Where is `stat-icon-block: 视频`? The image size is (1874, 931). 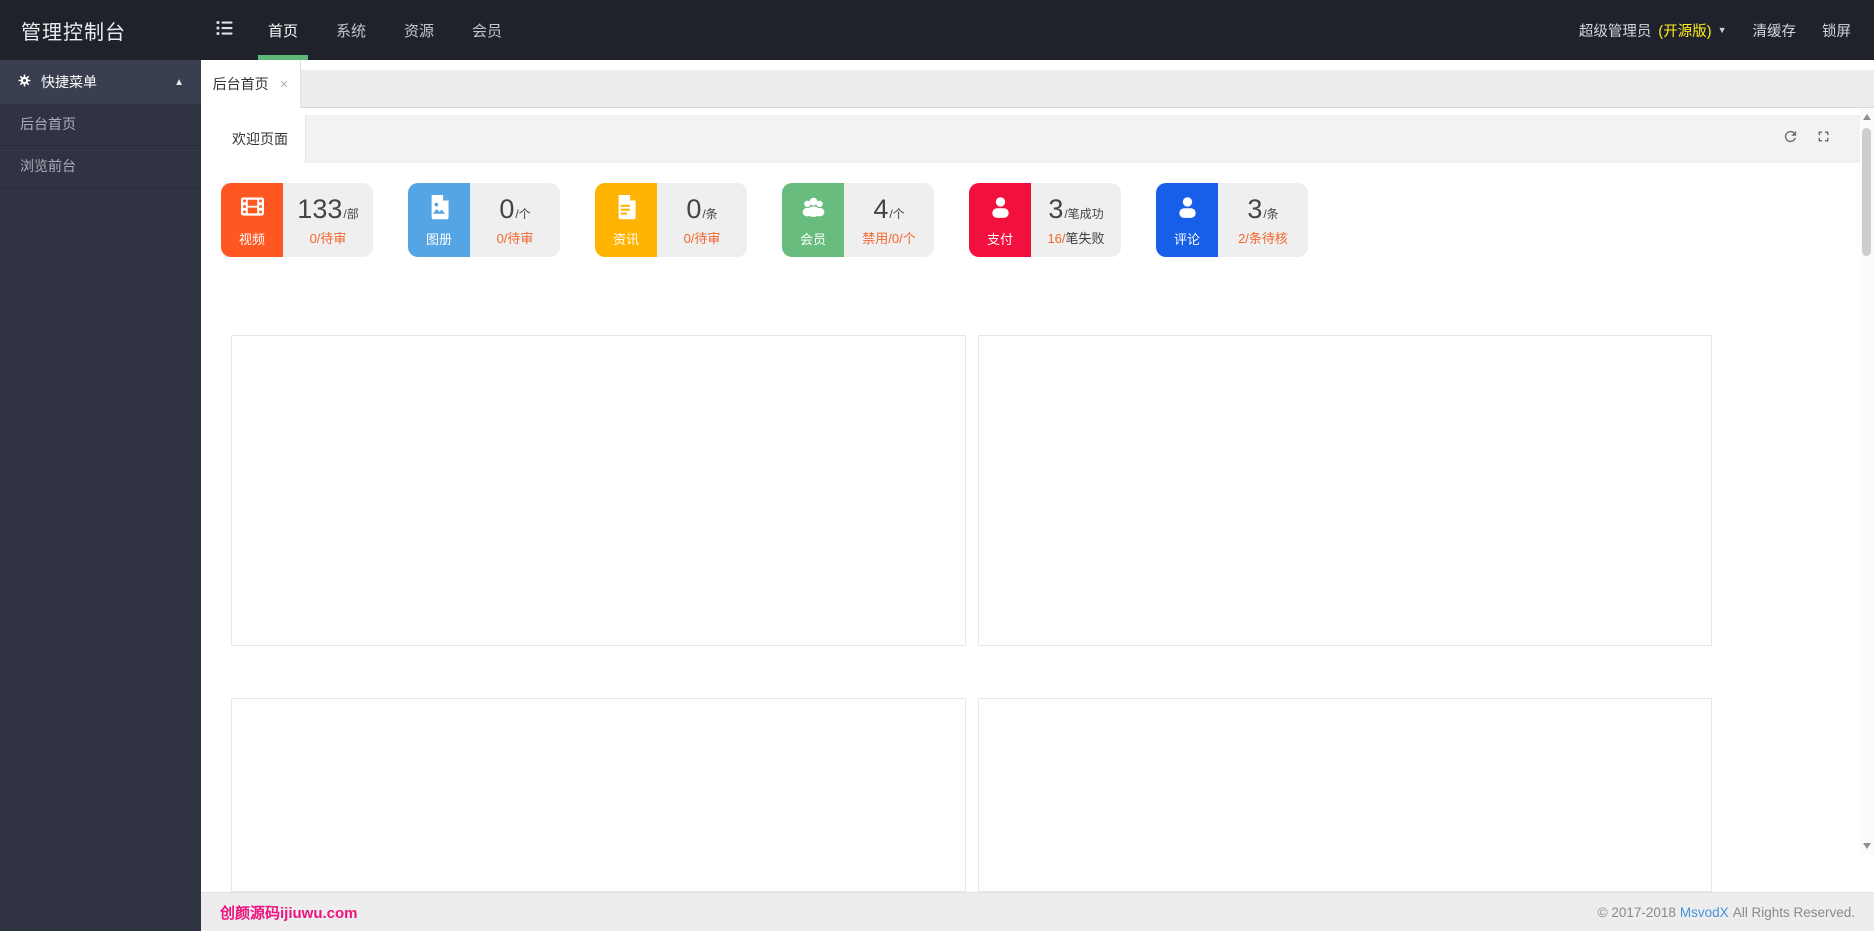
stat-icon-block: 视频 is located at coordinates (252, 220).